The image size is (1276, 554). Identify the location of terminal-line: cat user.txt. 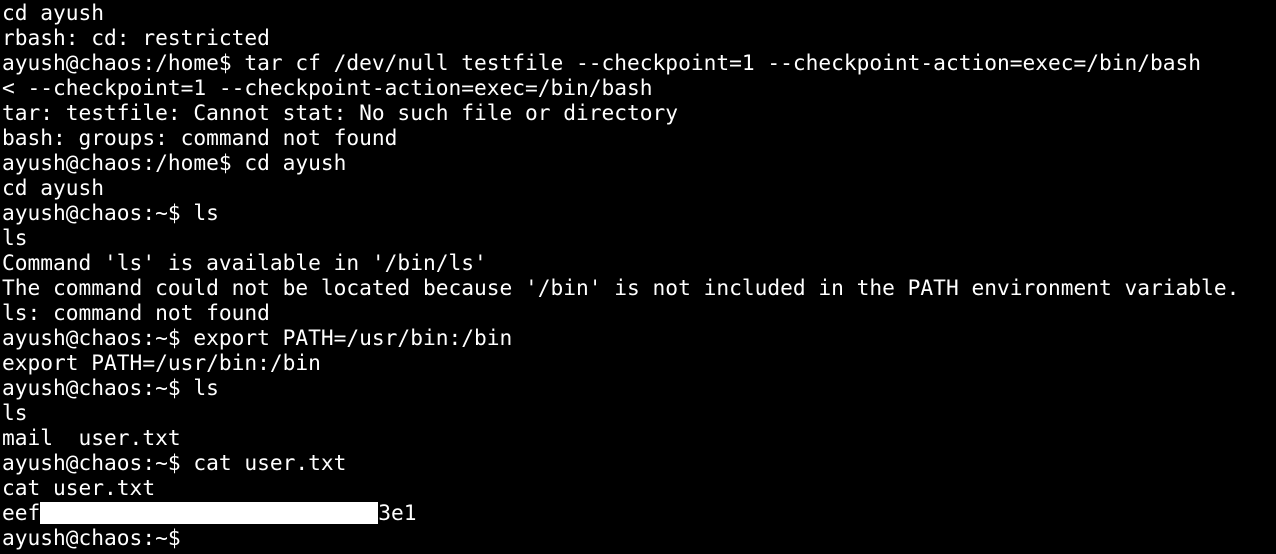
(79, 487).